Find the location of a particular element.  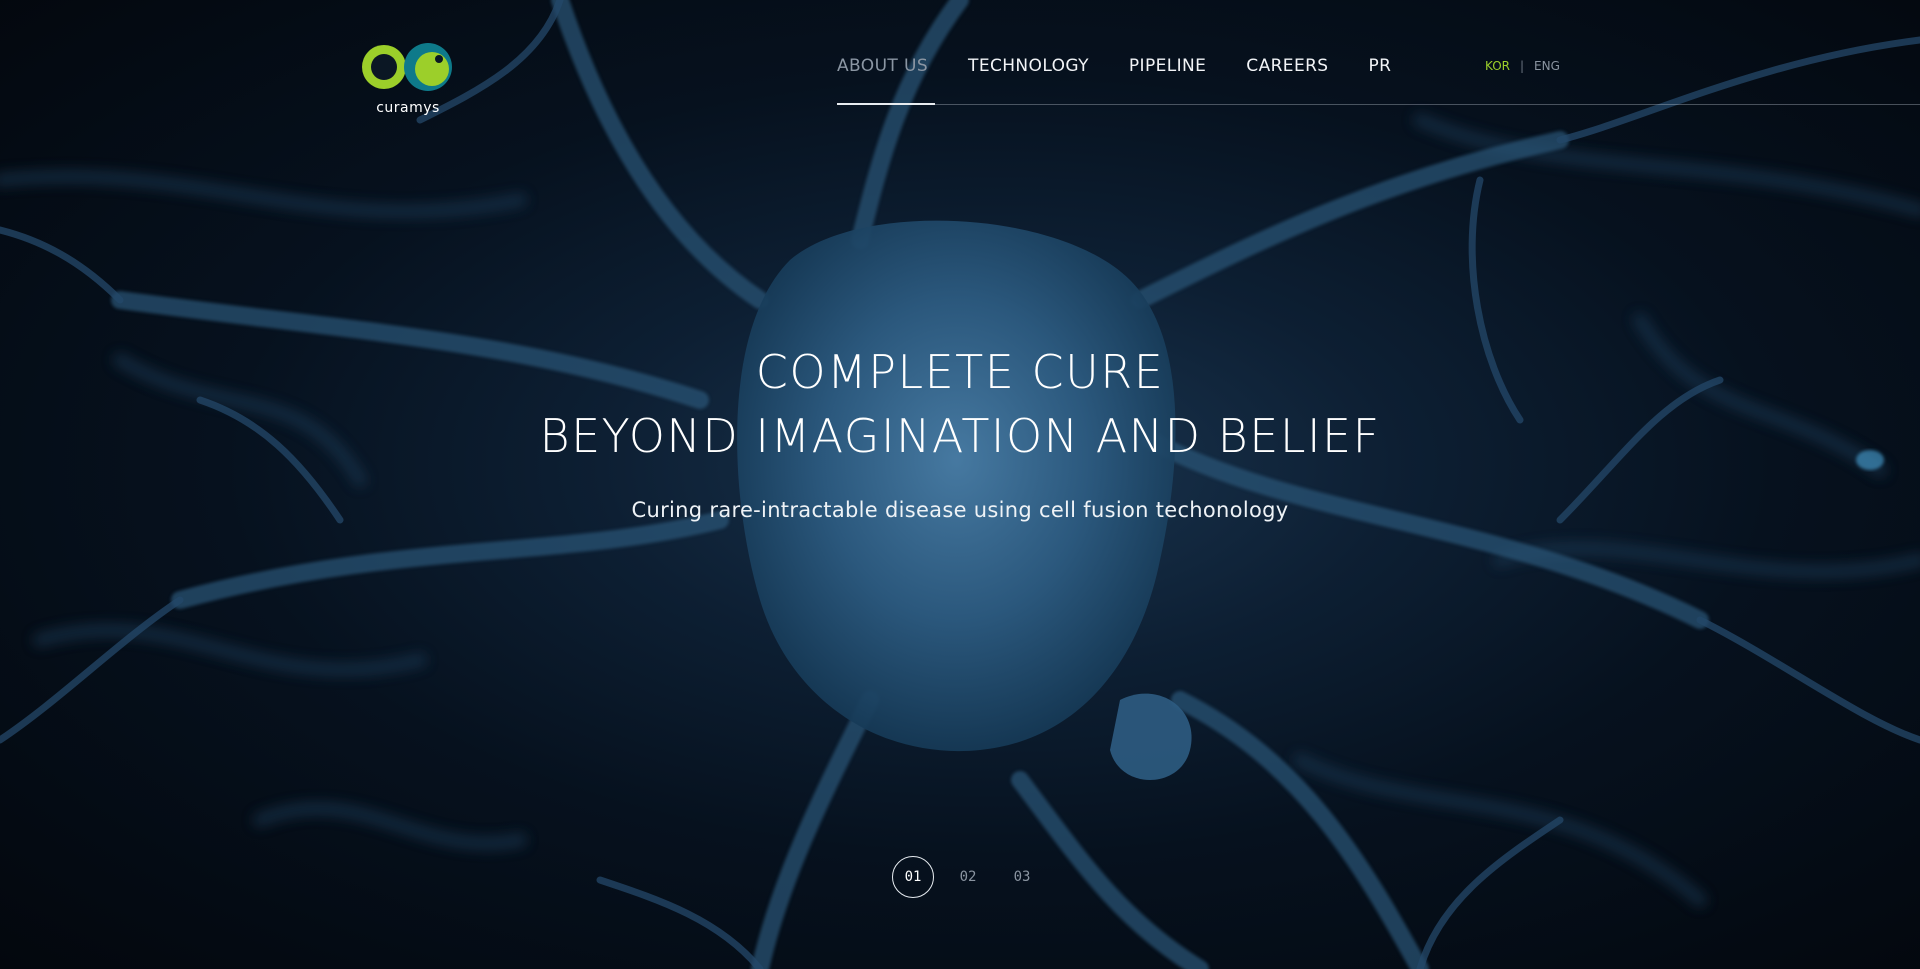

nav-active-indicator is located at coordinates (886, 104).